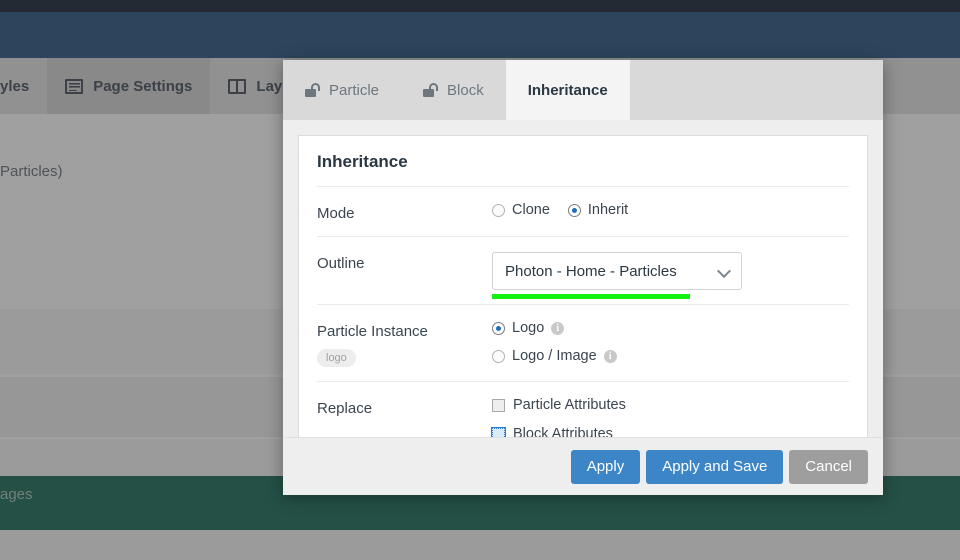  I want to click on radio-clone-label: Clone, so click(531, 210).